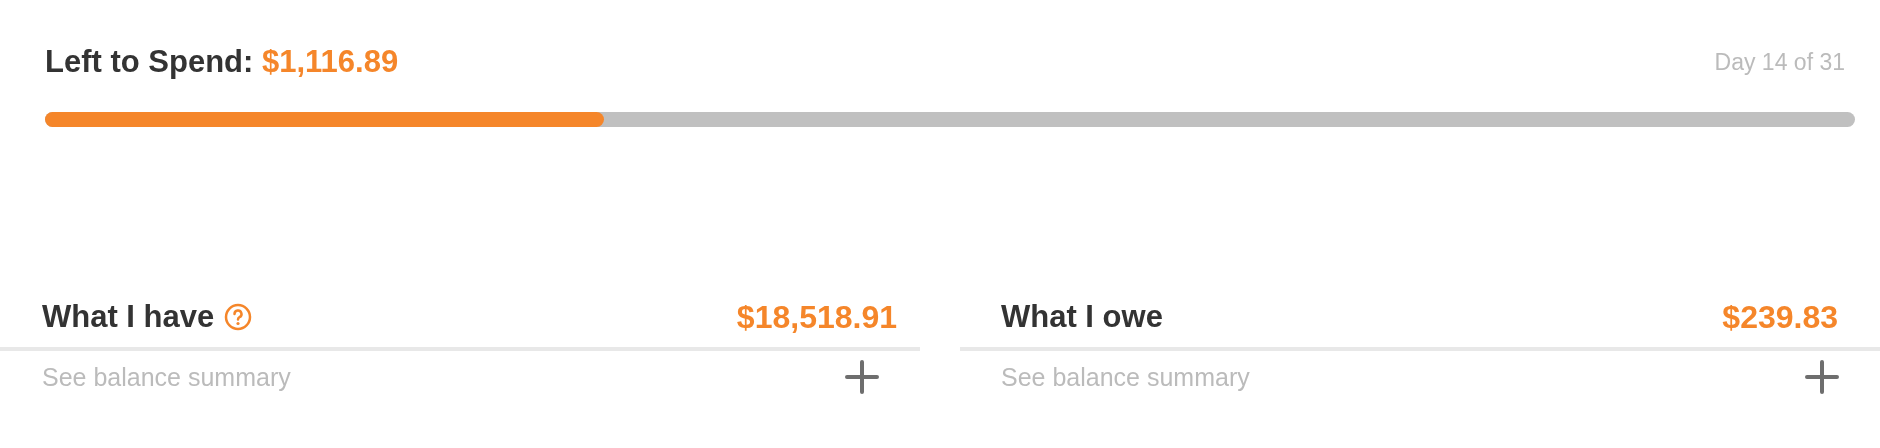  What do you see at coordinates (1780, 317) in the screenshot?
I see `balance-amount: $239.83` at bounding box center [1780, 317].